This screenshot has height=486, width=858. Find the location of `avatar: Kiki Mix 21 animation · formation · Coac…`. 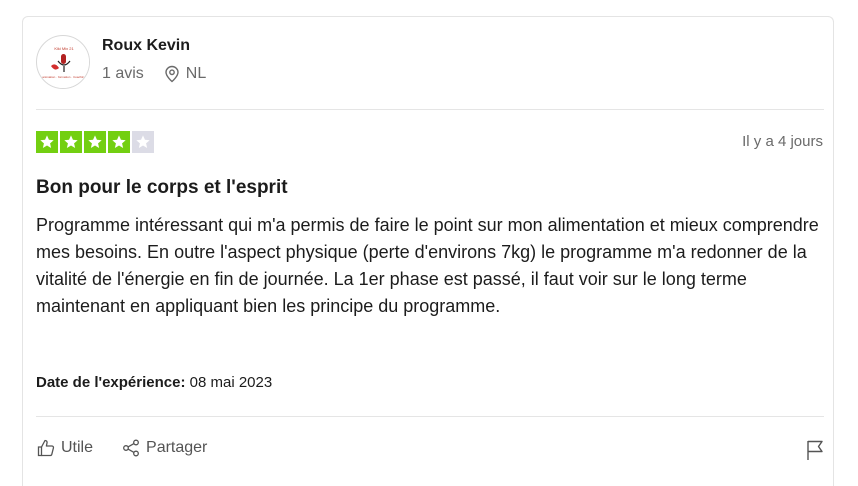

avatar: Kiki Mix 21 animation · formation · Coac… is located at coordinates (63, 62).